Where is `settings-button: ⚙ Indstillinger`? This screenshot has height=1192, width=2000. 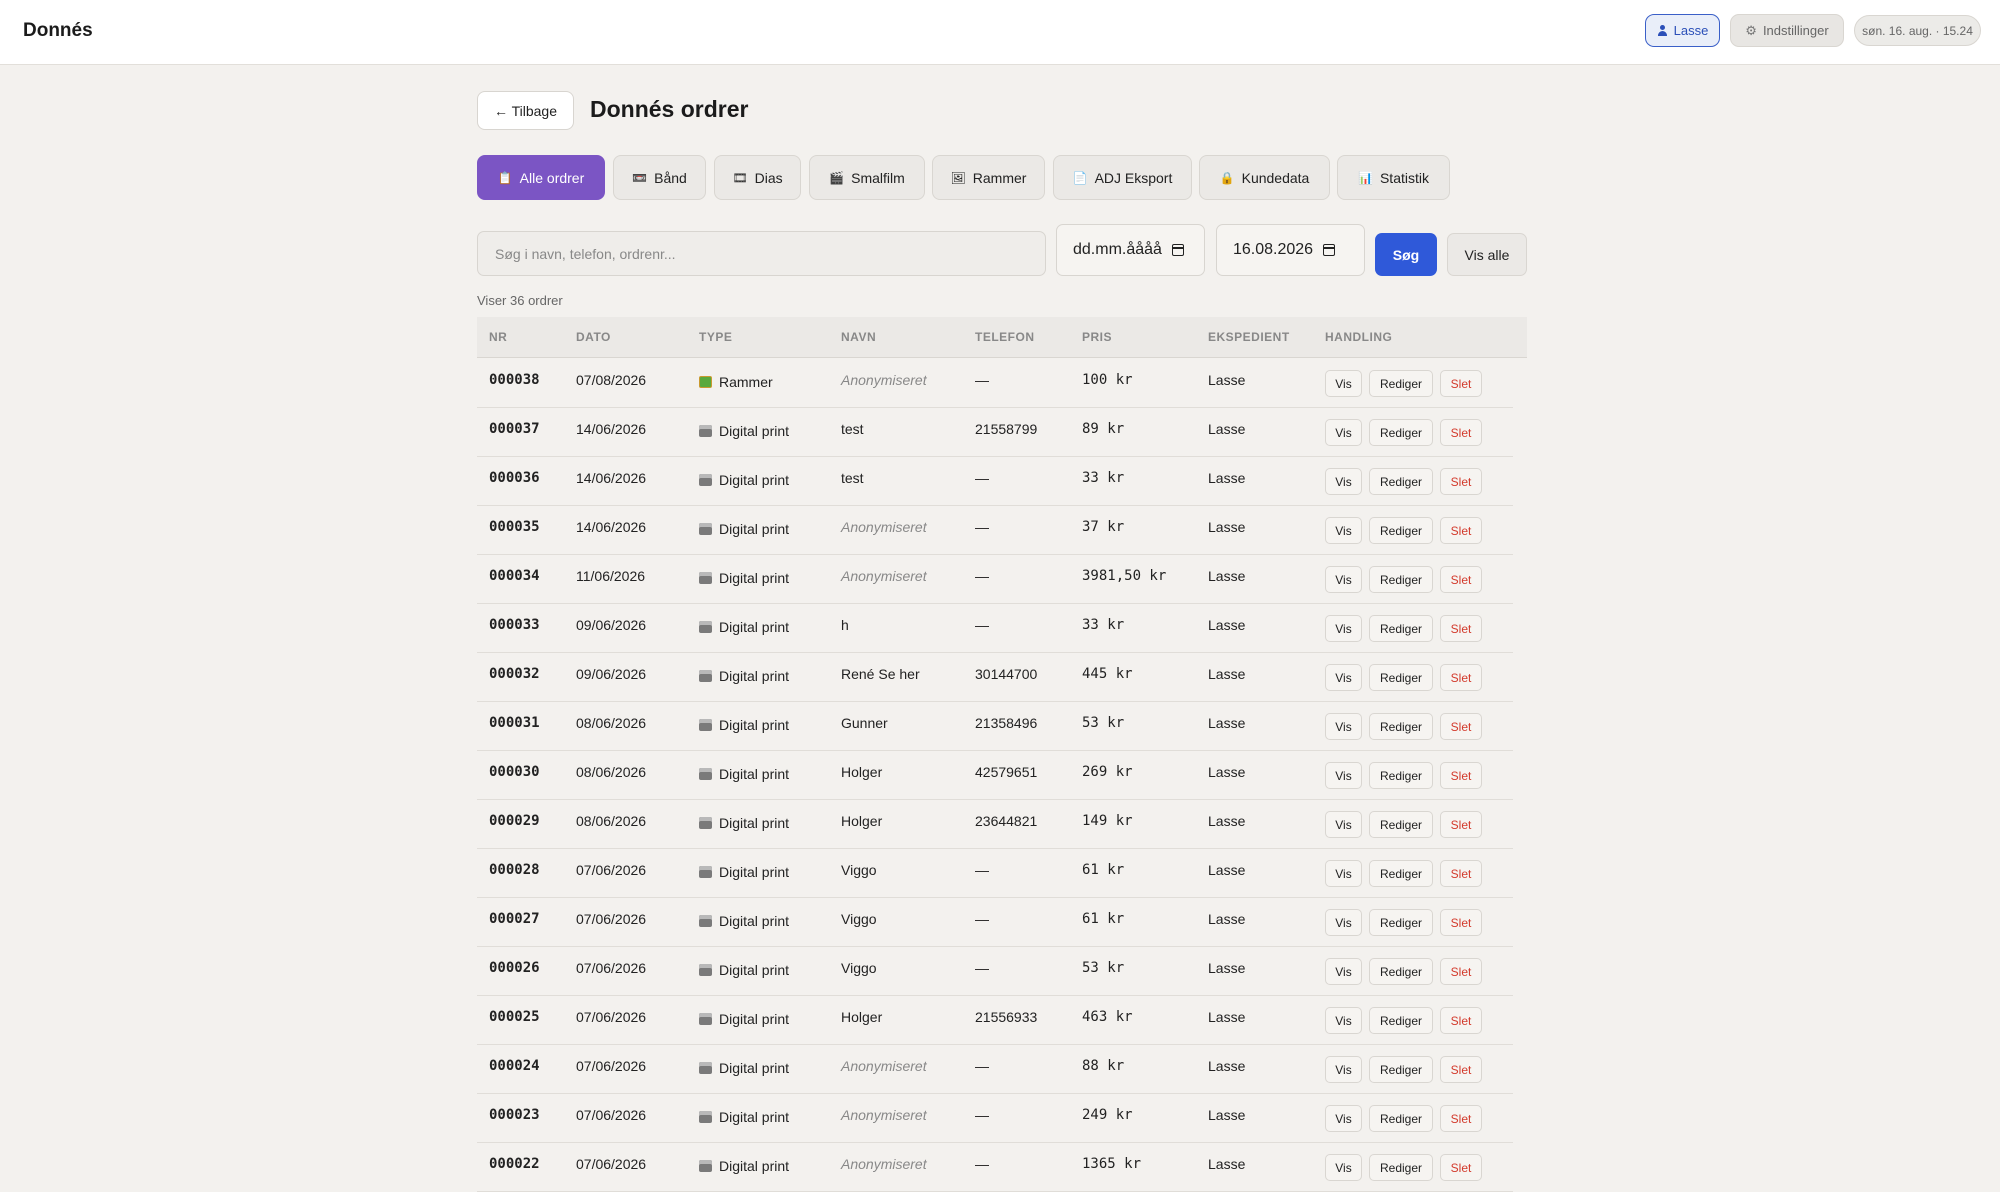 settings-button: ⚙ Indstillinger is located at coordinates (1787, 30).